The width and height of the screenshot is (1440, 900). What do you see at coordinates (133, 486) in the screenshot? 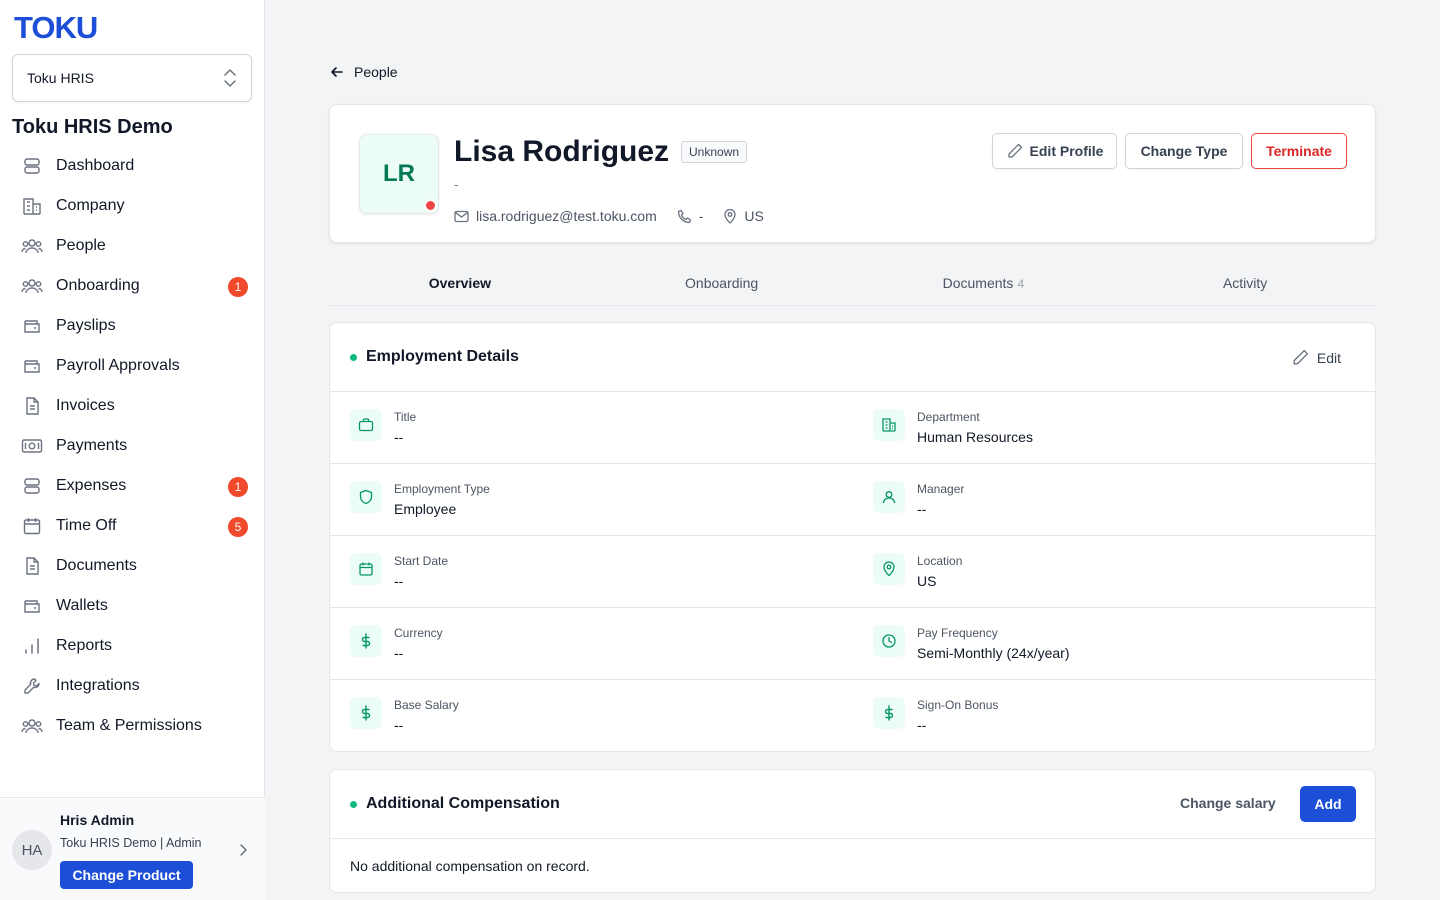
I see `sidebar-item-expenses: Expenses 1` at bounding box center [133, 486].